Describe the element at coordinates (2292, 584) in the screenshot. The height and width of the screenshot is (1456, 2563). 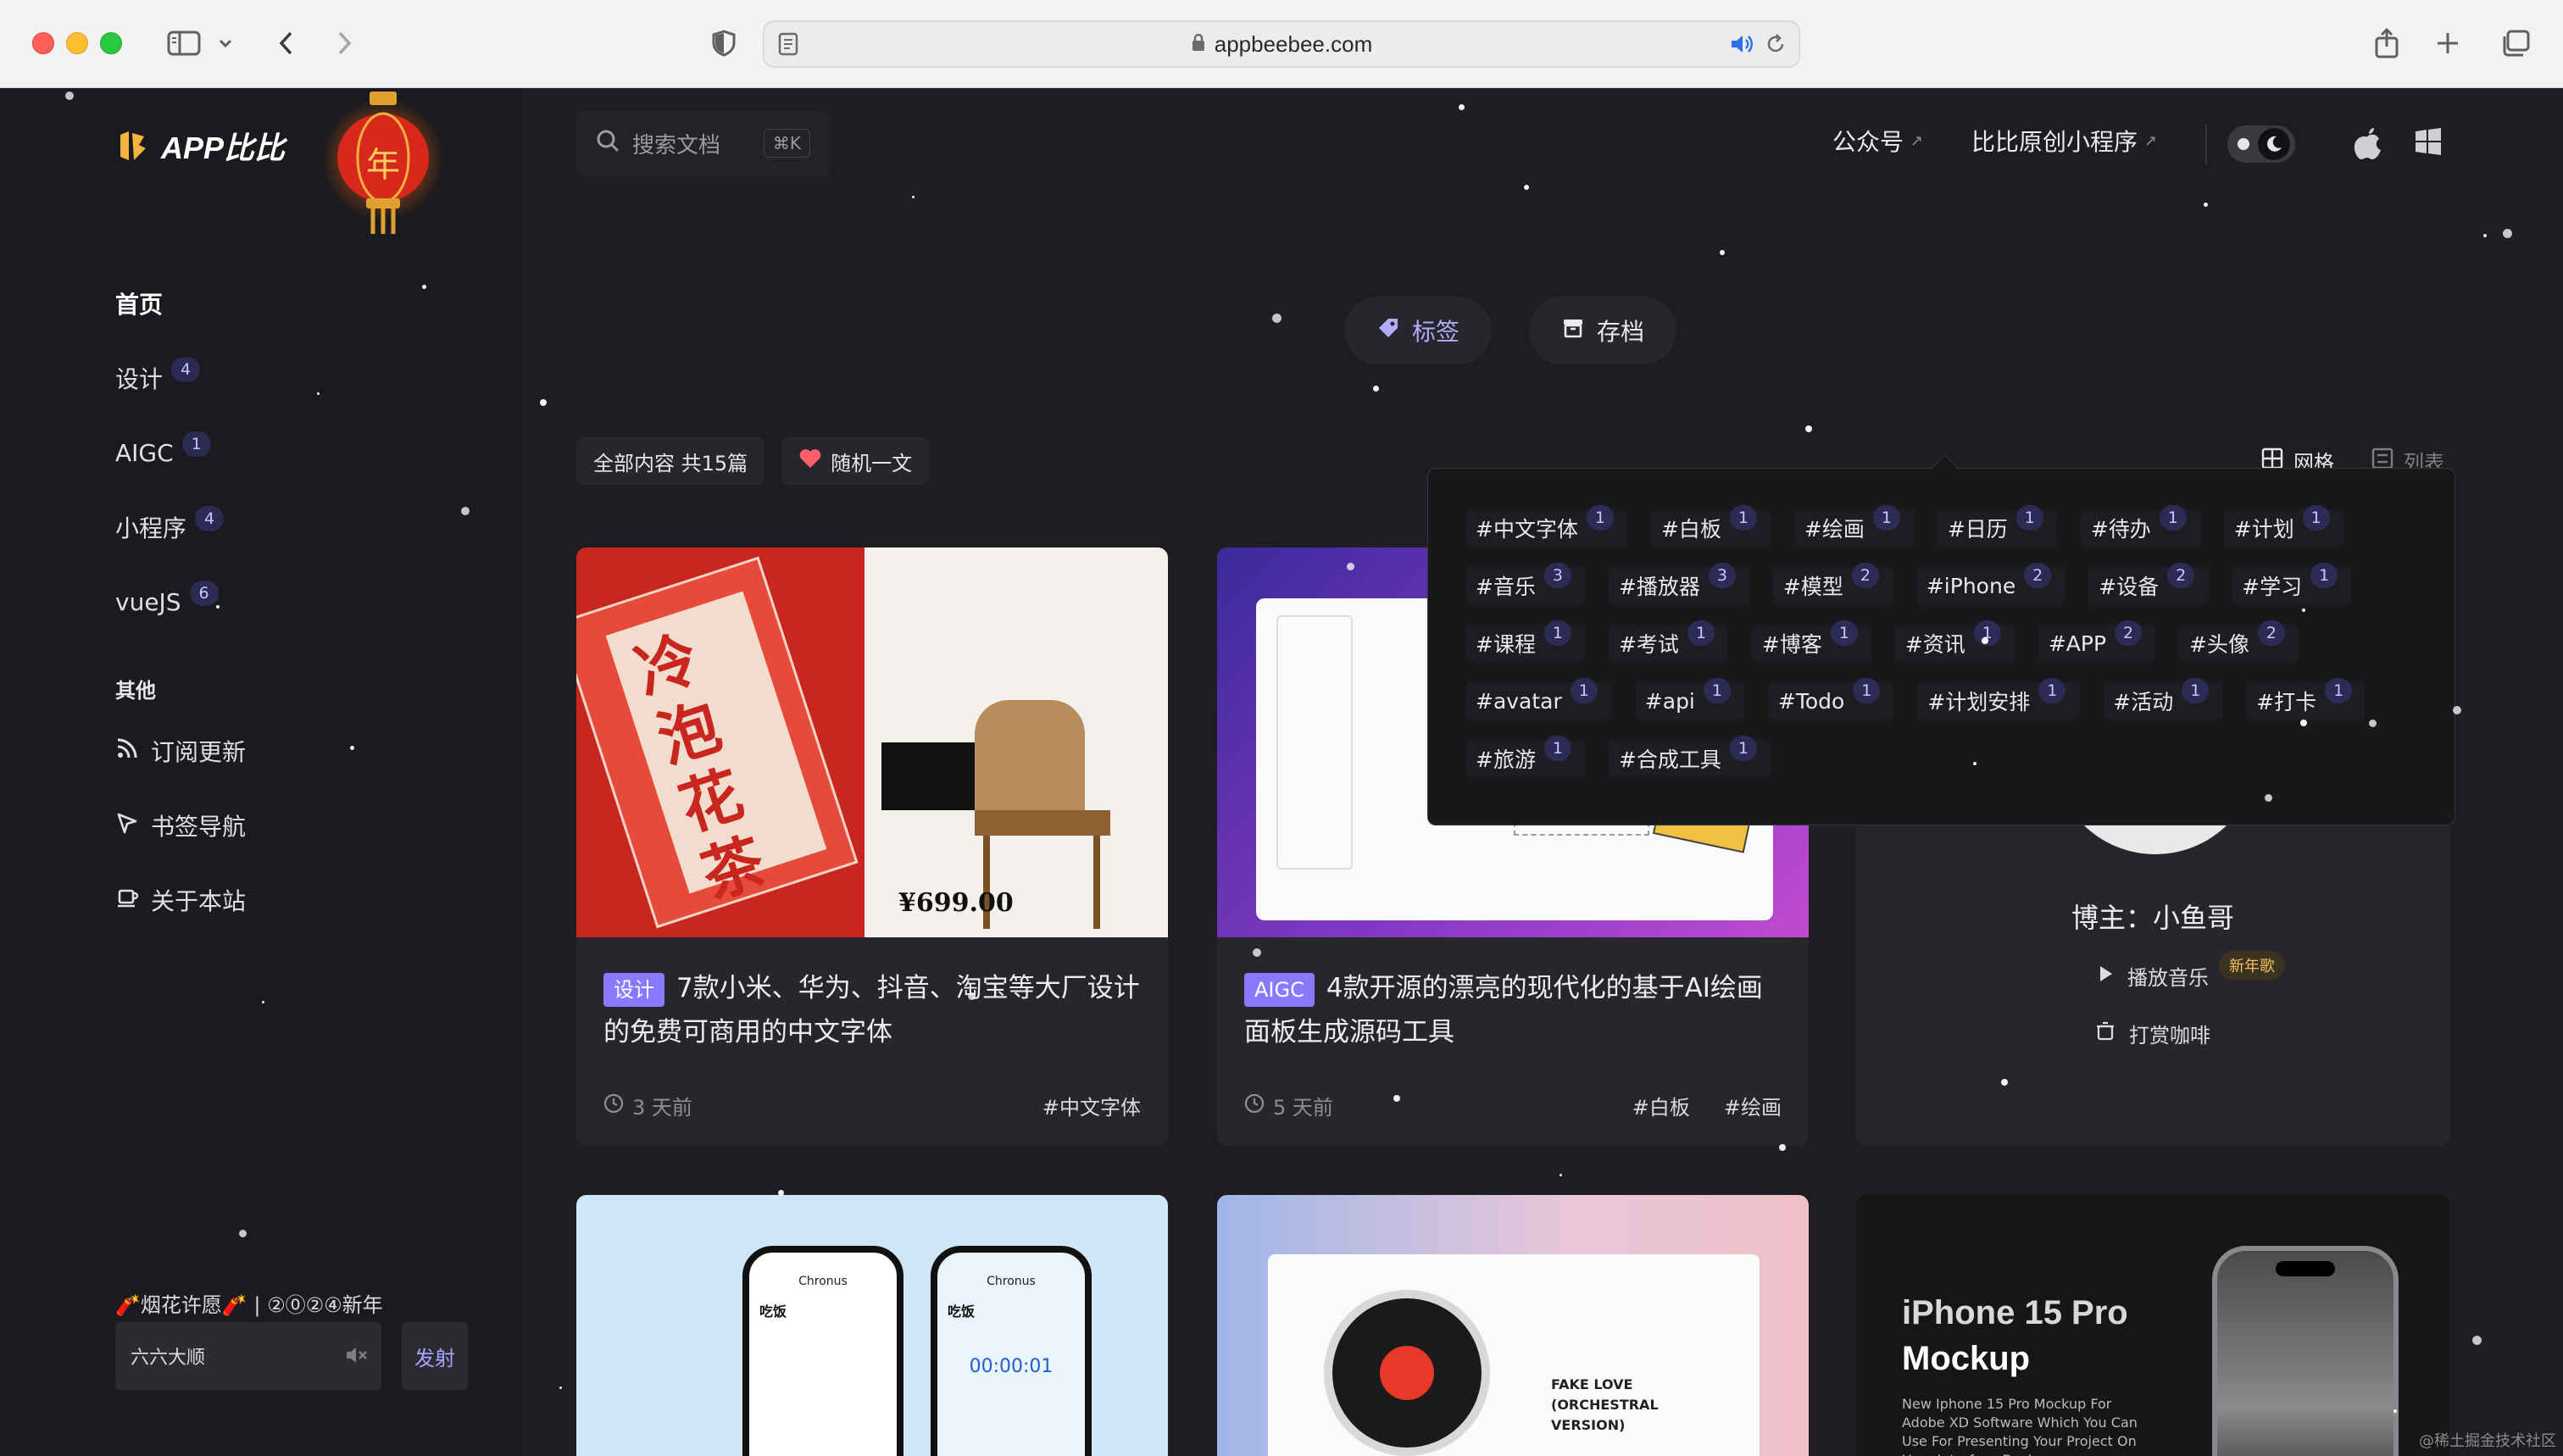
I see `tag-chip: #学习 1` at that location.